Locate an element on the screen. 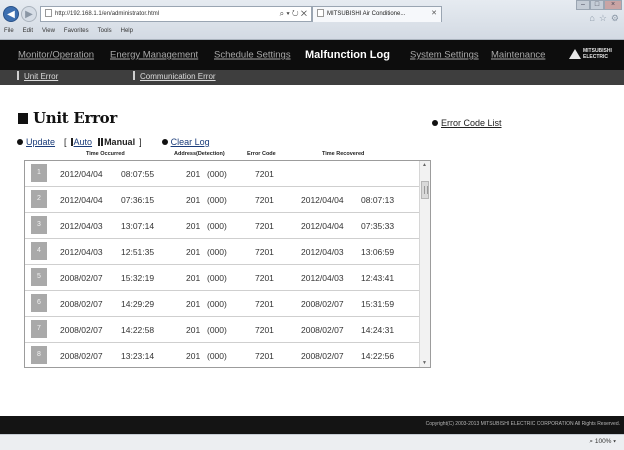  cell-recovered-time: 07:35:33 is located at coordinates (378, 226).